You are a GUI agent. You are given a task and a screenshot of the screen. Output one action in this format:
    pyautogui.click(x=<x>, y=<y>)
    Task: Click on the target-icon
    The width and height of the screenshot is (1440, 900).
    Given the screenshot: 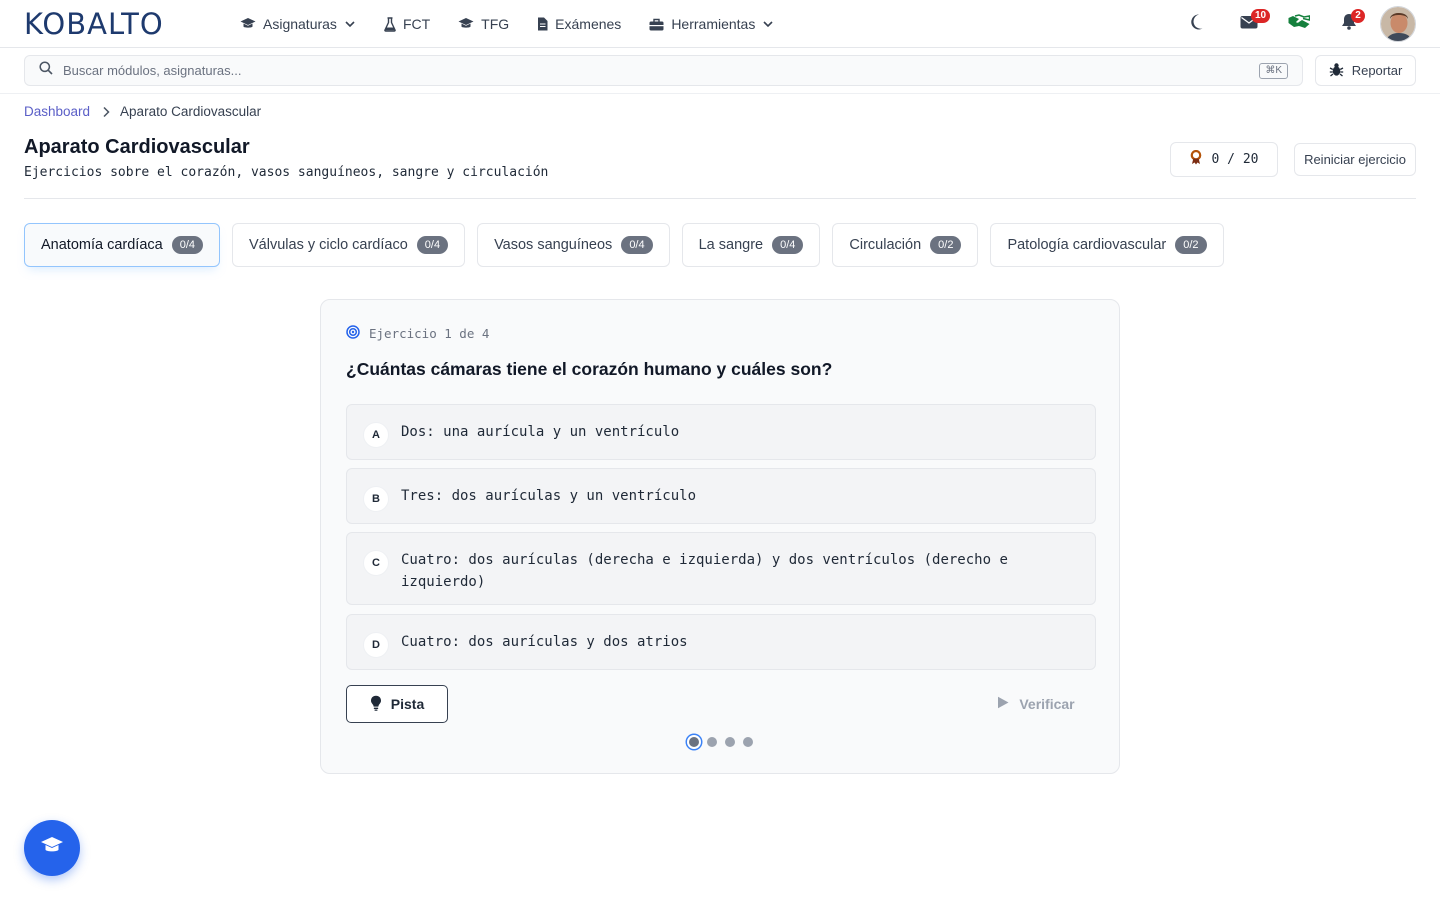 What is the action you would take?
    pyautogui.click(x=353, y=333)
    